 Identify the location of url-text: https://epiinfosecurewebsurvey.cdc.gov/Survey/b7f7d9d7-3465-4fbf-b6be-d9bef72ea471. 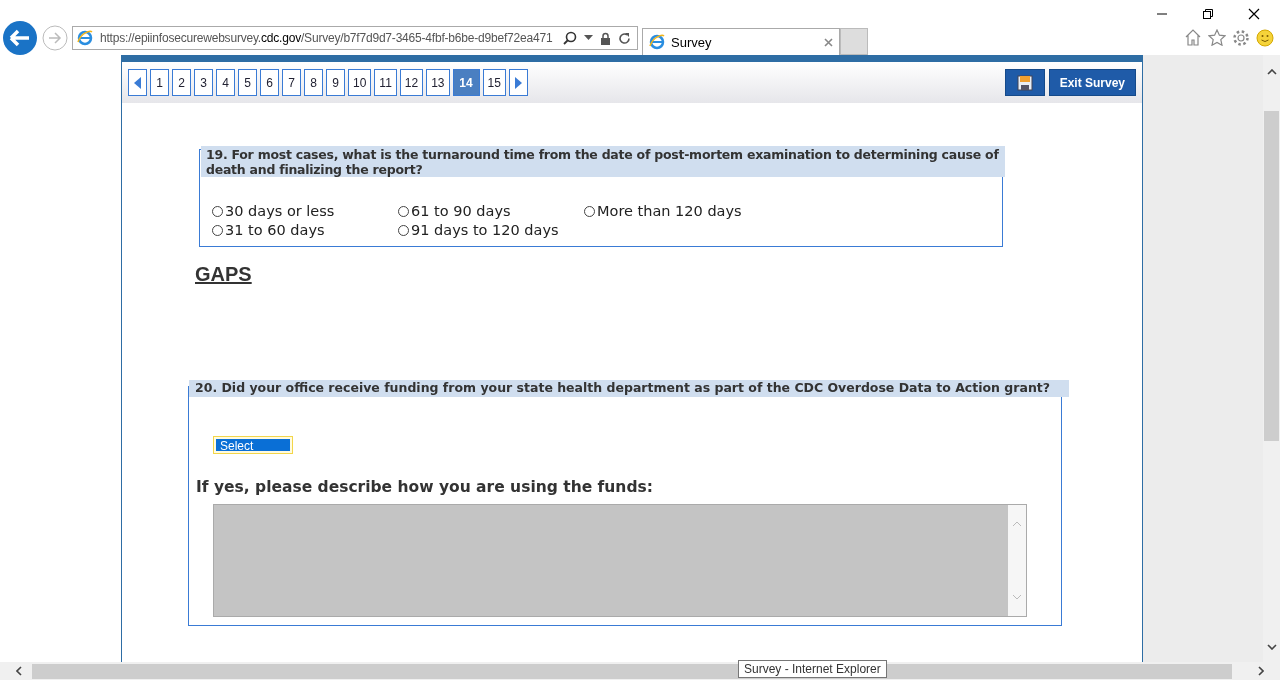
(327, 38).